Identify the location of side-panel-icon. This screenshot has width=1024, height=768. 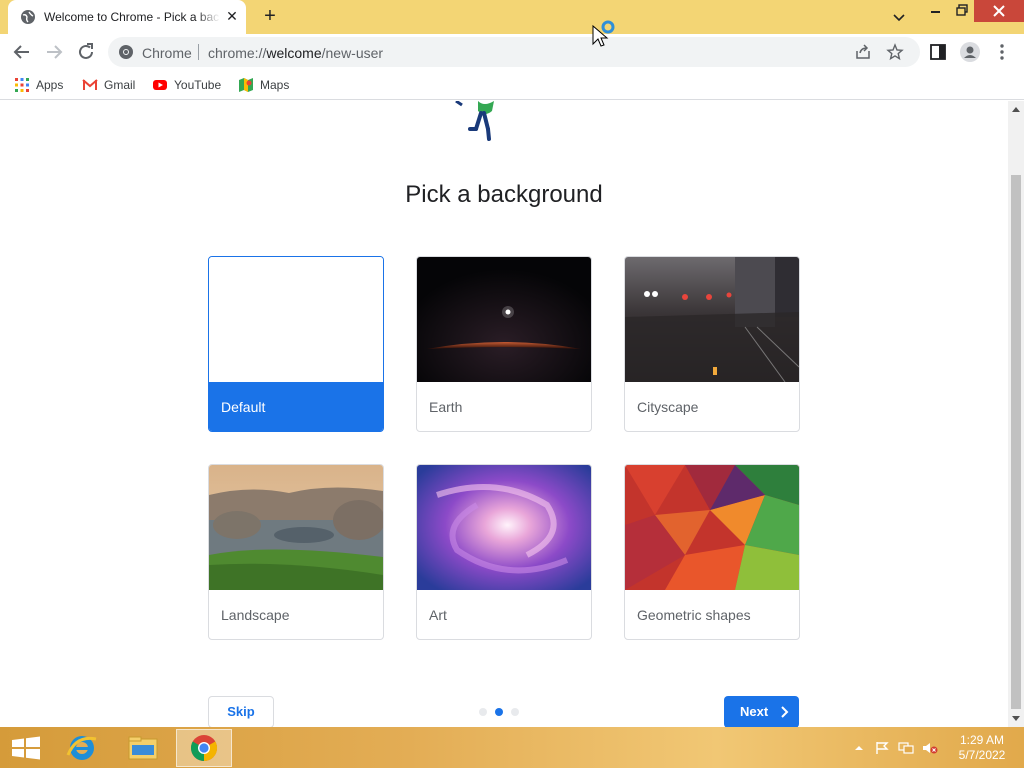
(938, 52).